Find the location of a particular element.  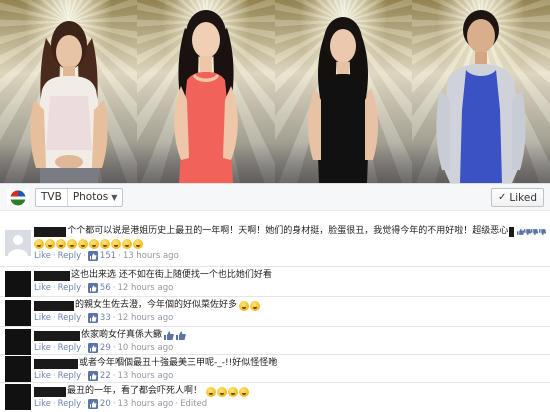

comment-meta: Like · Reply · 151 · 13 hours ago is located at coordinates (290, 256).